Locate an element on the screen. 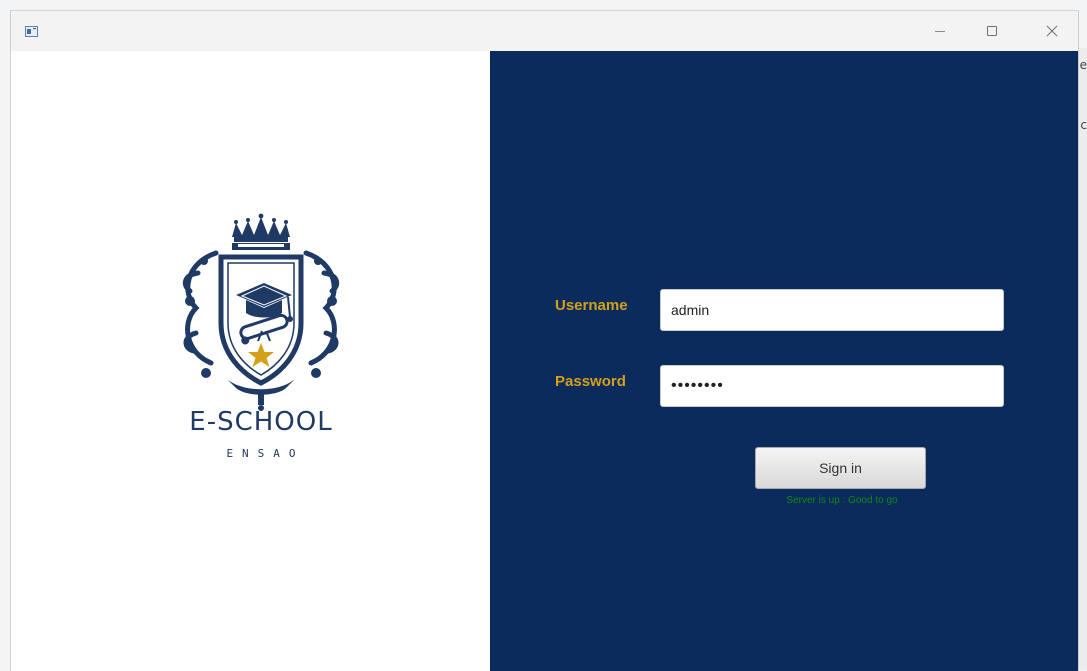  crown-icon is located at coordinates (261, 231).